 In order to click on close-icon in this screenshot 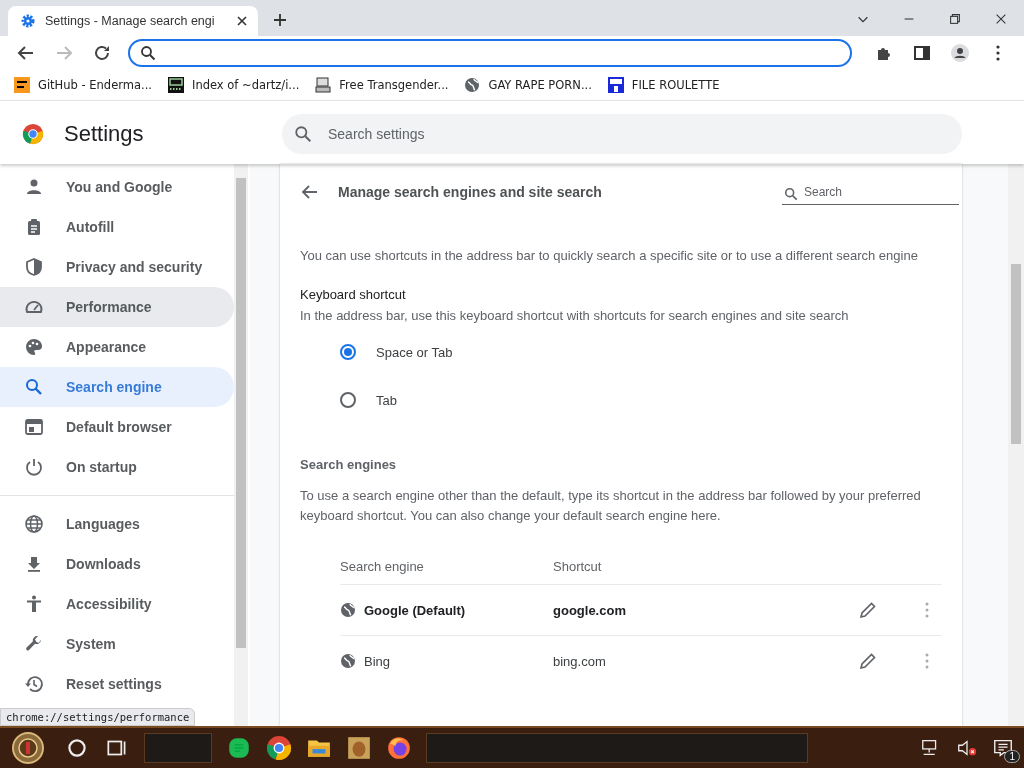, I will do `click(1001, 19)`.